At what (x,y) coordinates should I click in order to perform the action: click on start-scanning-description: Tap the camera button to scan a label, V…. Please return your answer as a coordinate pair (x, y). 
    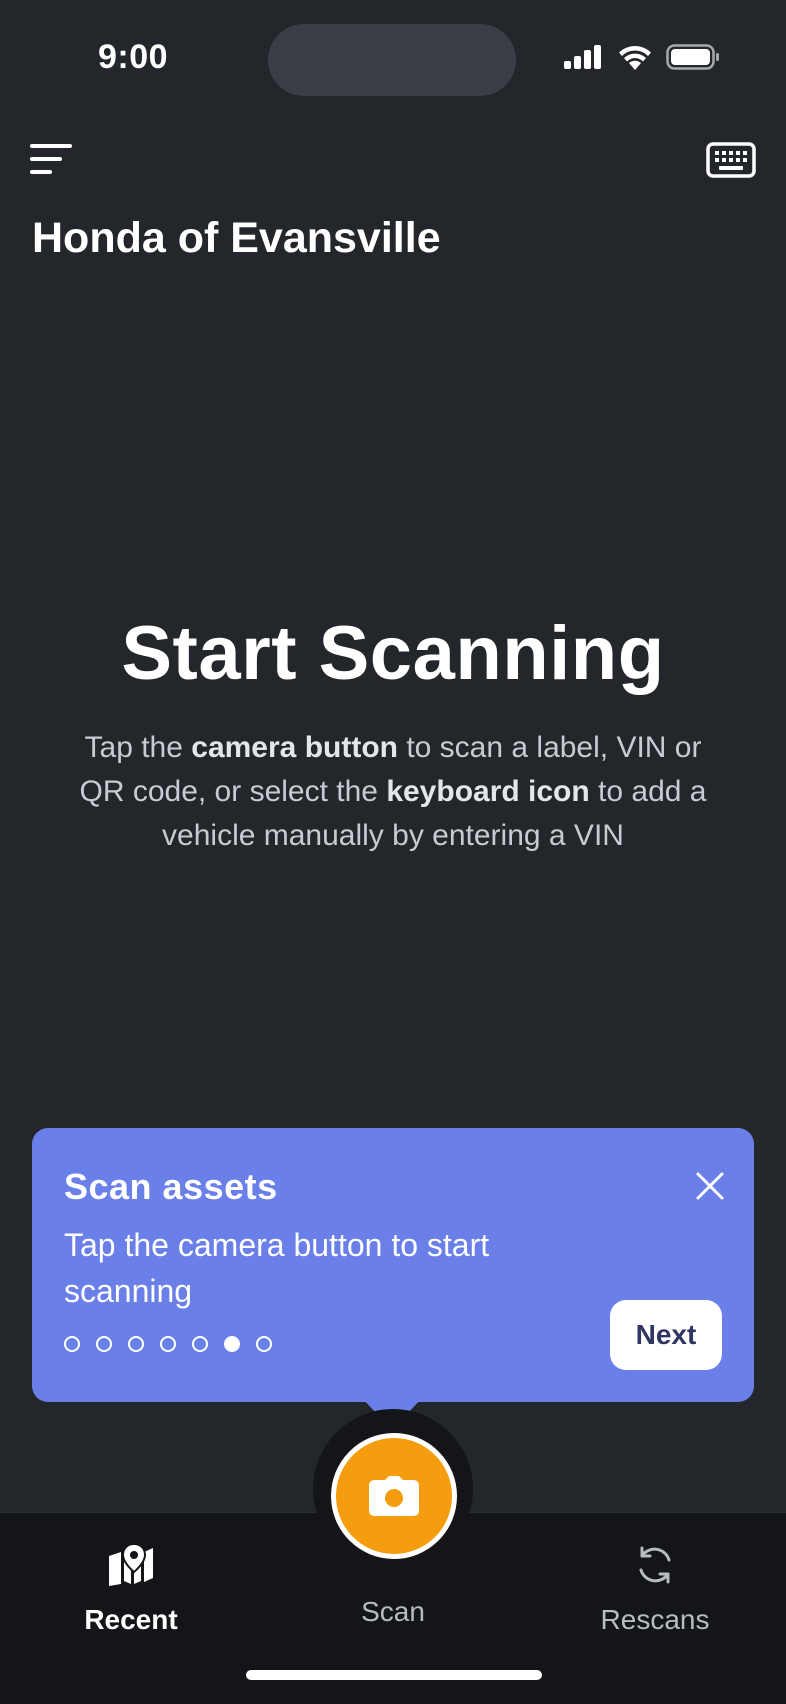
    Looking at the image, I should click on (393, 791).